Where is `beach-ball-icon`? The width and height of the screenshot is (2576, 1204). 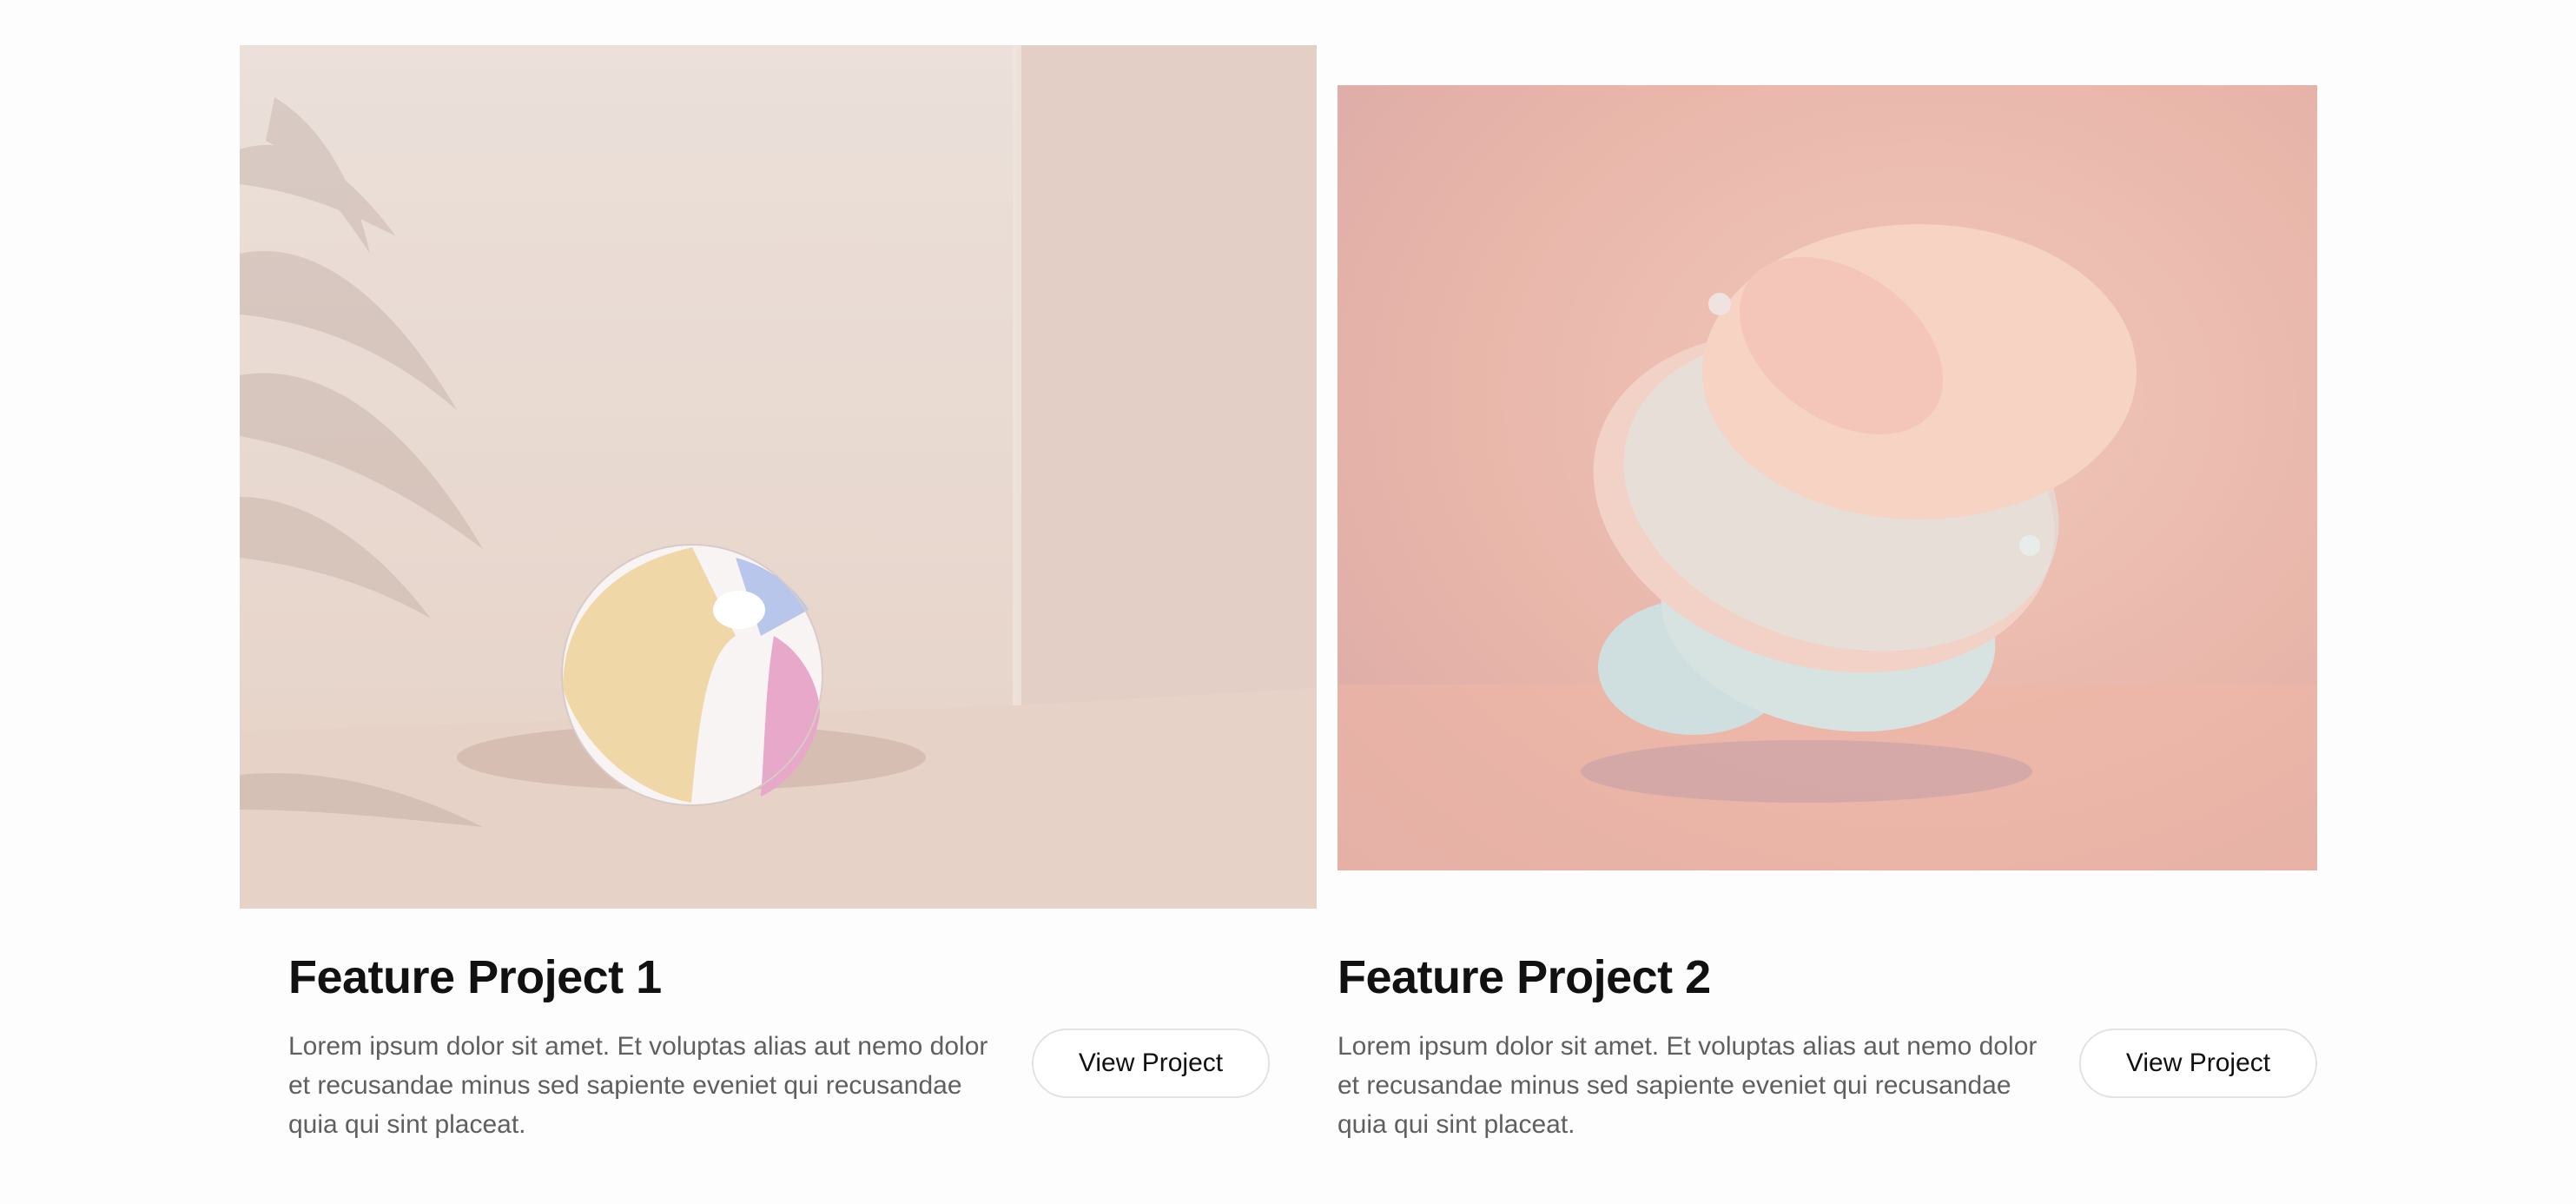 beach-ball-icon is located at coordinates (692, 675).